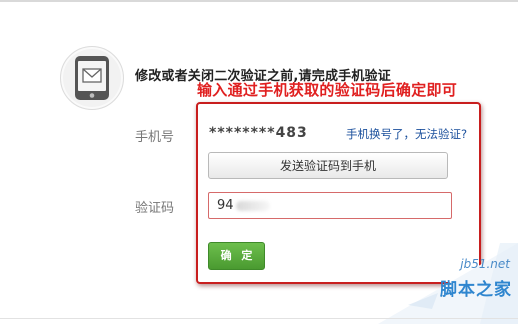  I want to click on obscured-digits, so click(252, 205).